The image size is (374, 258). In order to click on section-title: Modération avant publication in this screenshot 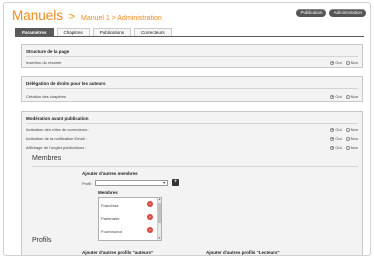, I will do `click(57, 118)`.